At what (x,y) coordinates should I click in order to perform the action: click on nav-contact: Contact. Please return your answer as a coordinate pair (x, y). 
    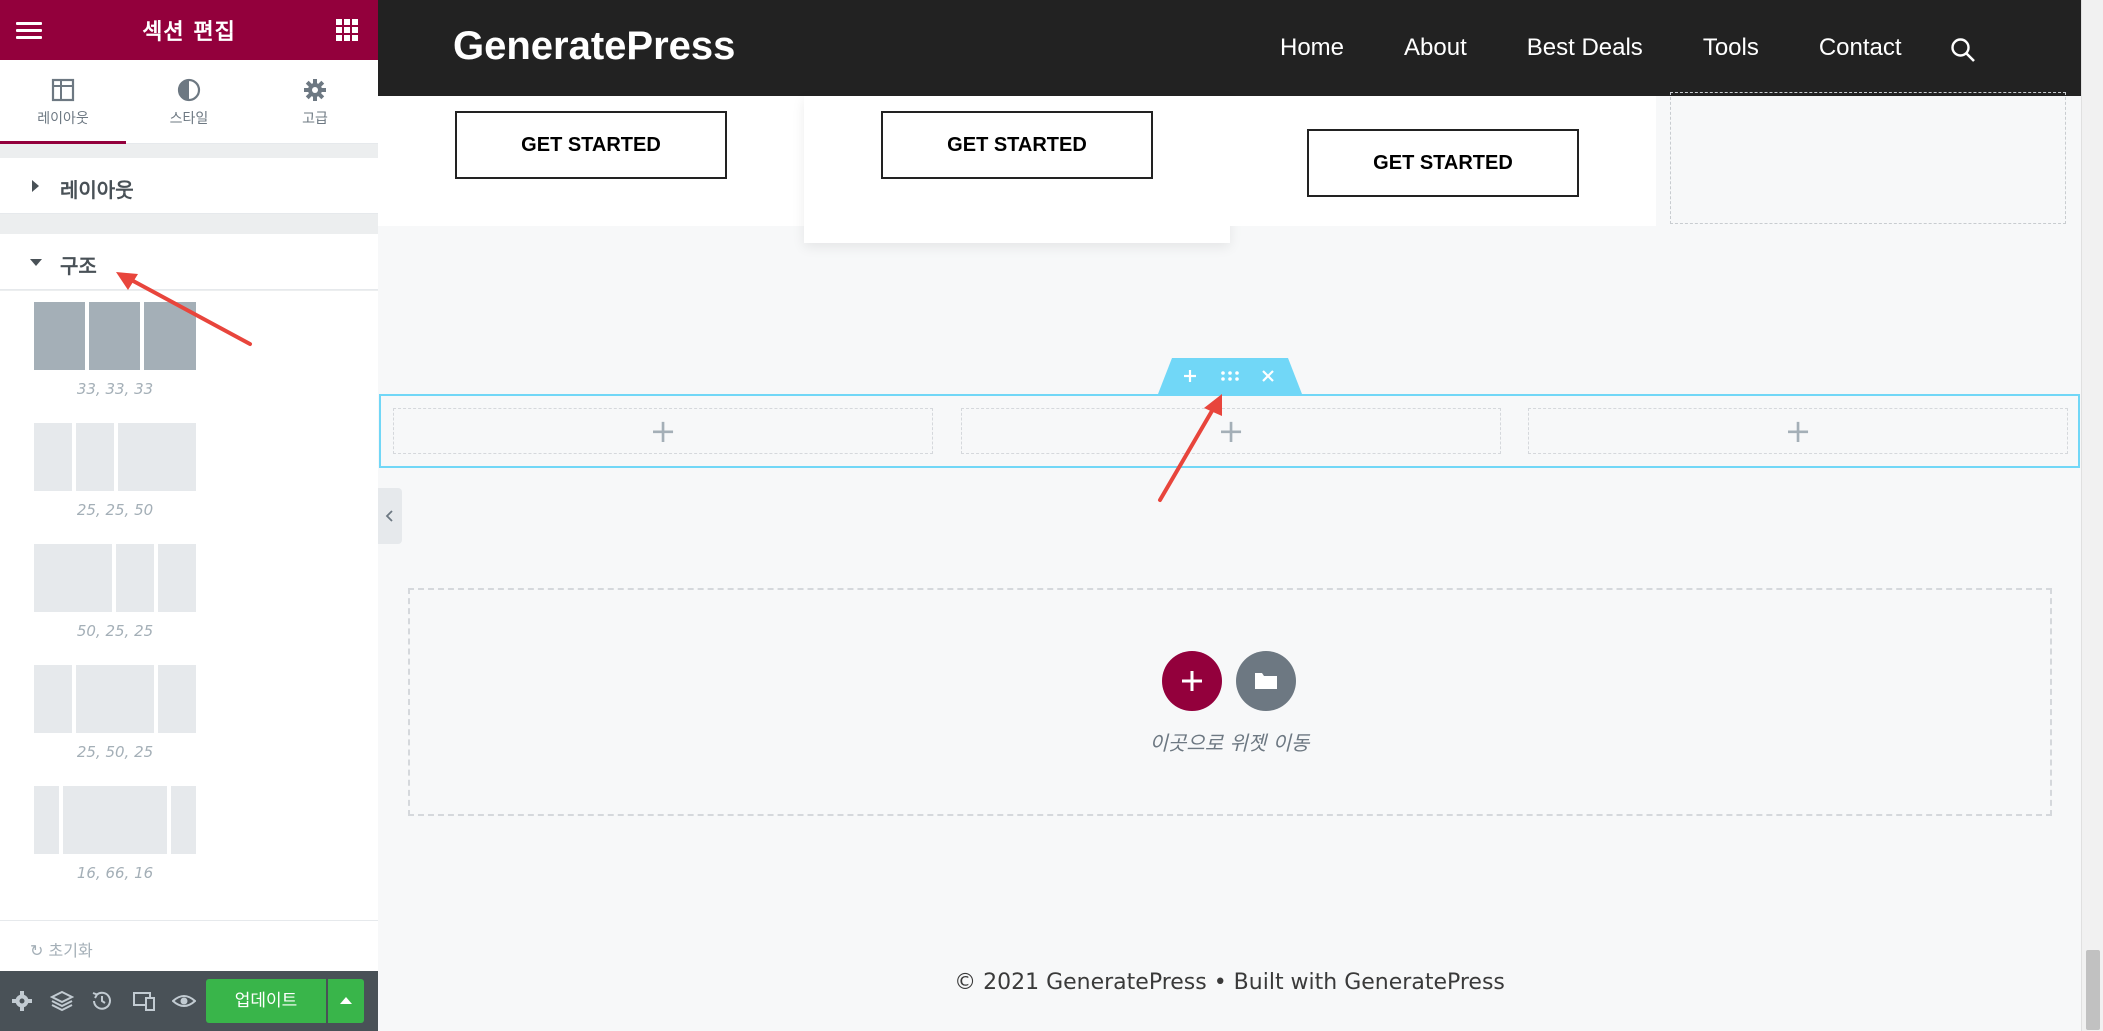
    Looking at the image, I should click on (1860, 48).